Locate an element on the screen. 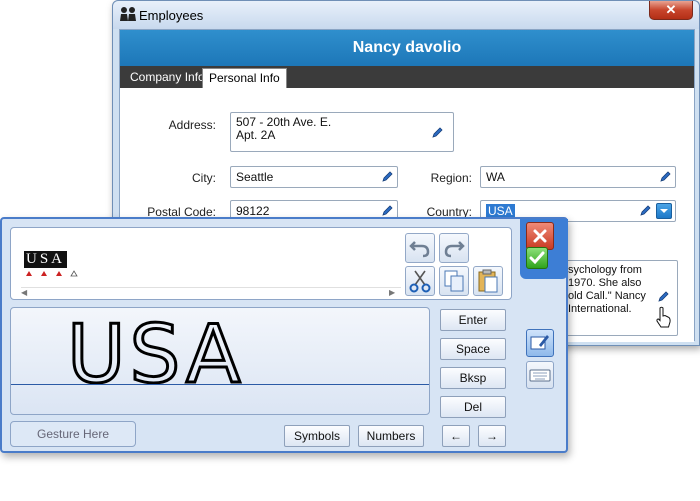  cancel-icon is located at coordinates (540, 236).